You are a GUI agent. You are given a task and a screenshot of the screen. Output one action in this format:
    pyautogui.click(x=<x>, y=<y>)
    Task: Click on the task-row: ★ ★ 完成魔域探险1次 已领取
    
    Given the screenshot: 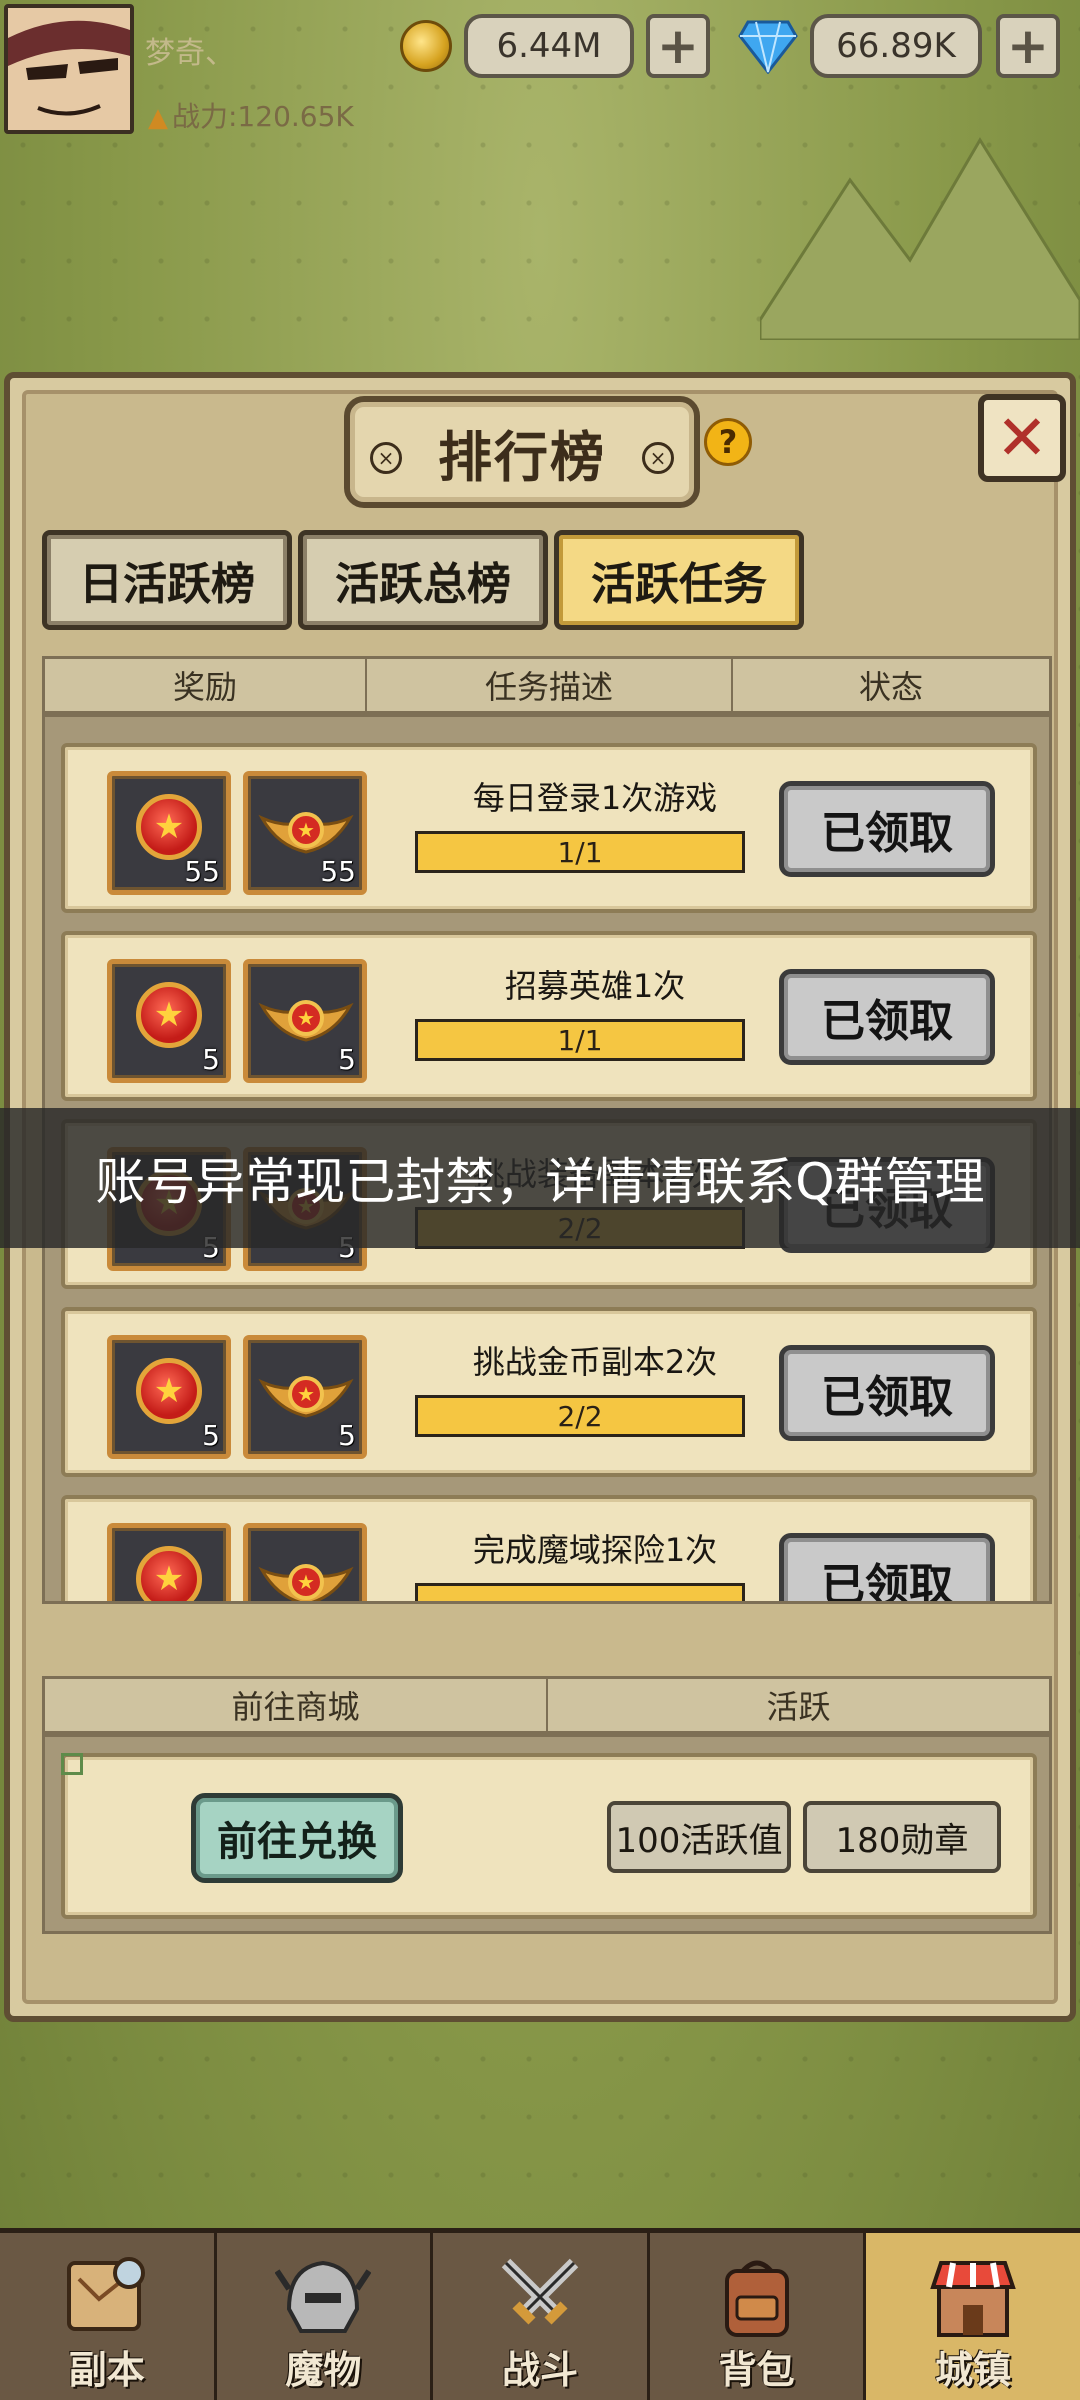 What is the action you would take?
    pyautogui.click(x=549, y=1548)
    